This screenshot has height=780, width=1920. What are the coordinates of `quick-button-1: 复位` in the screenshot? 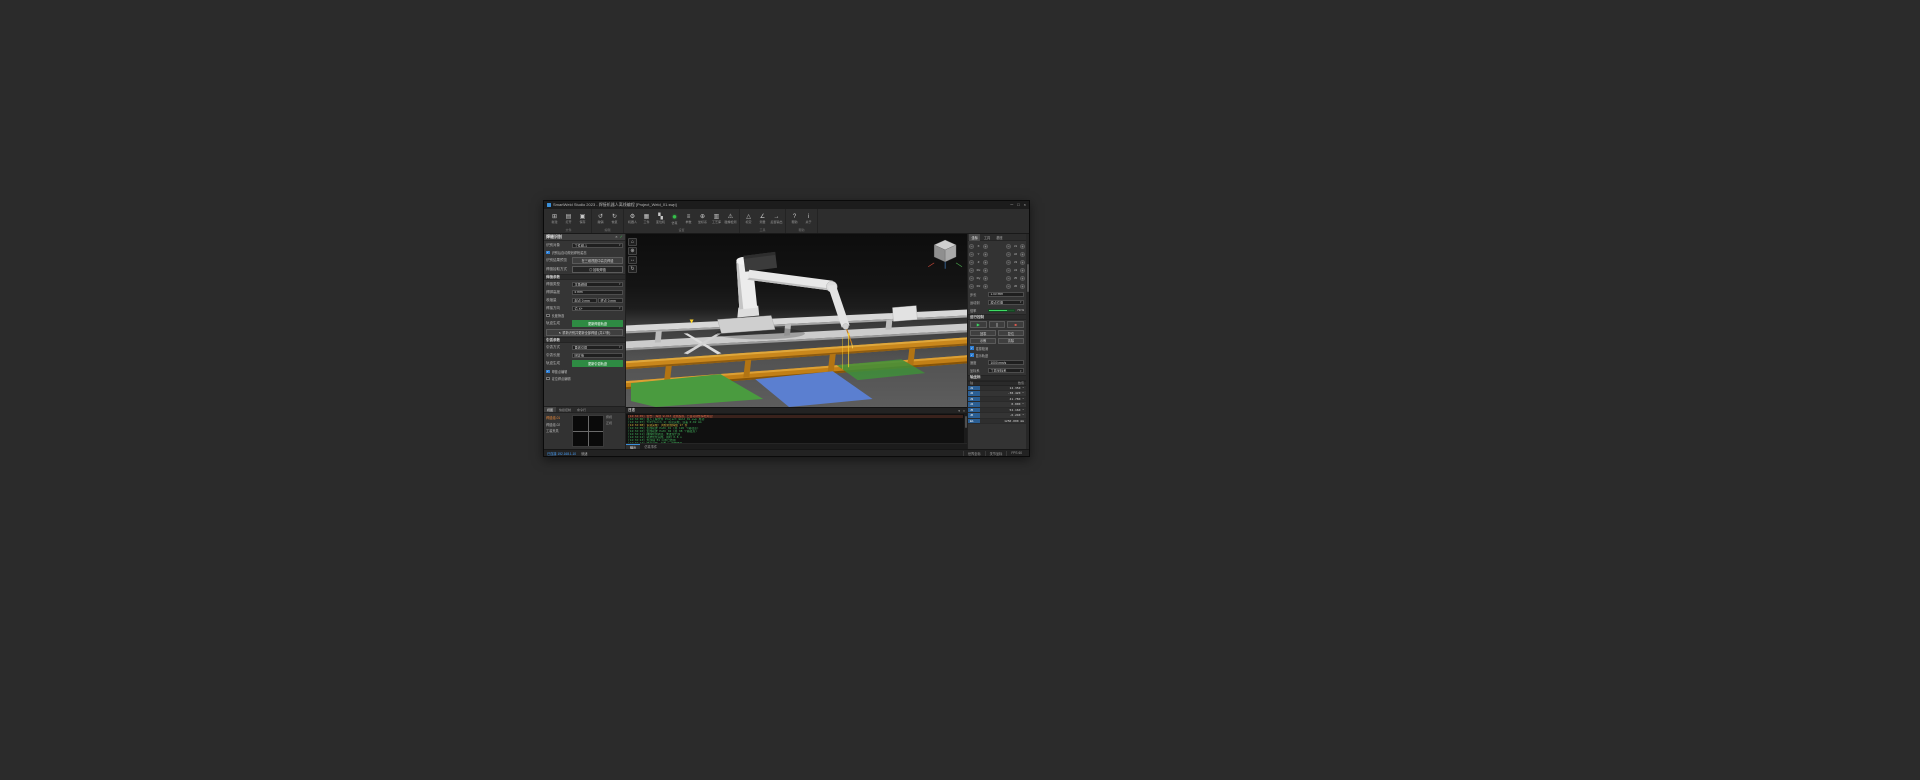 It's located at (1010, 333).